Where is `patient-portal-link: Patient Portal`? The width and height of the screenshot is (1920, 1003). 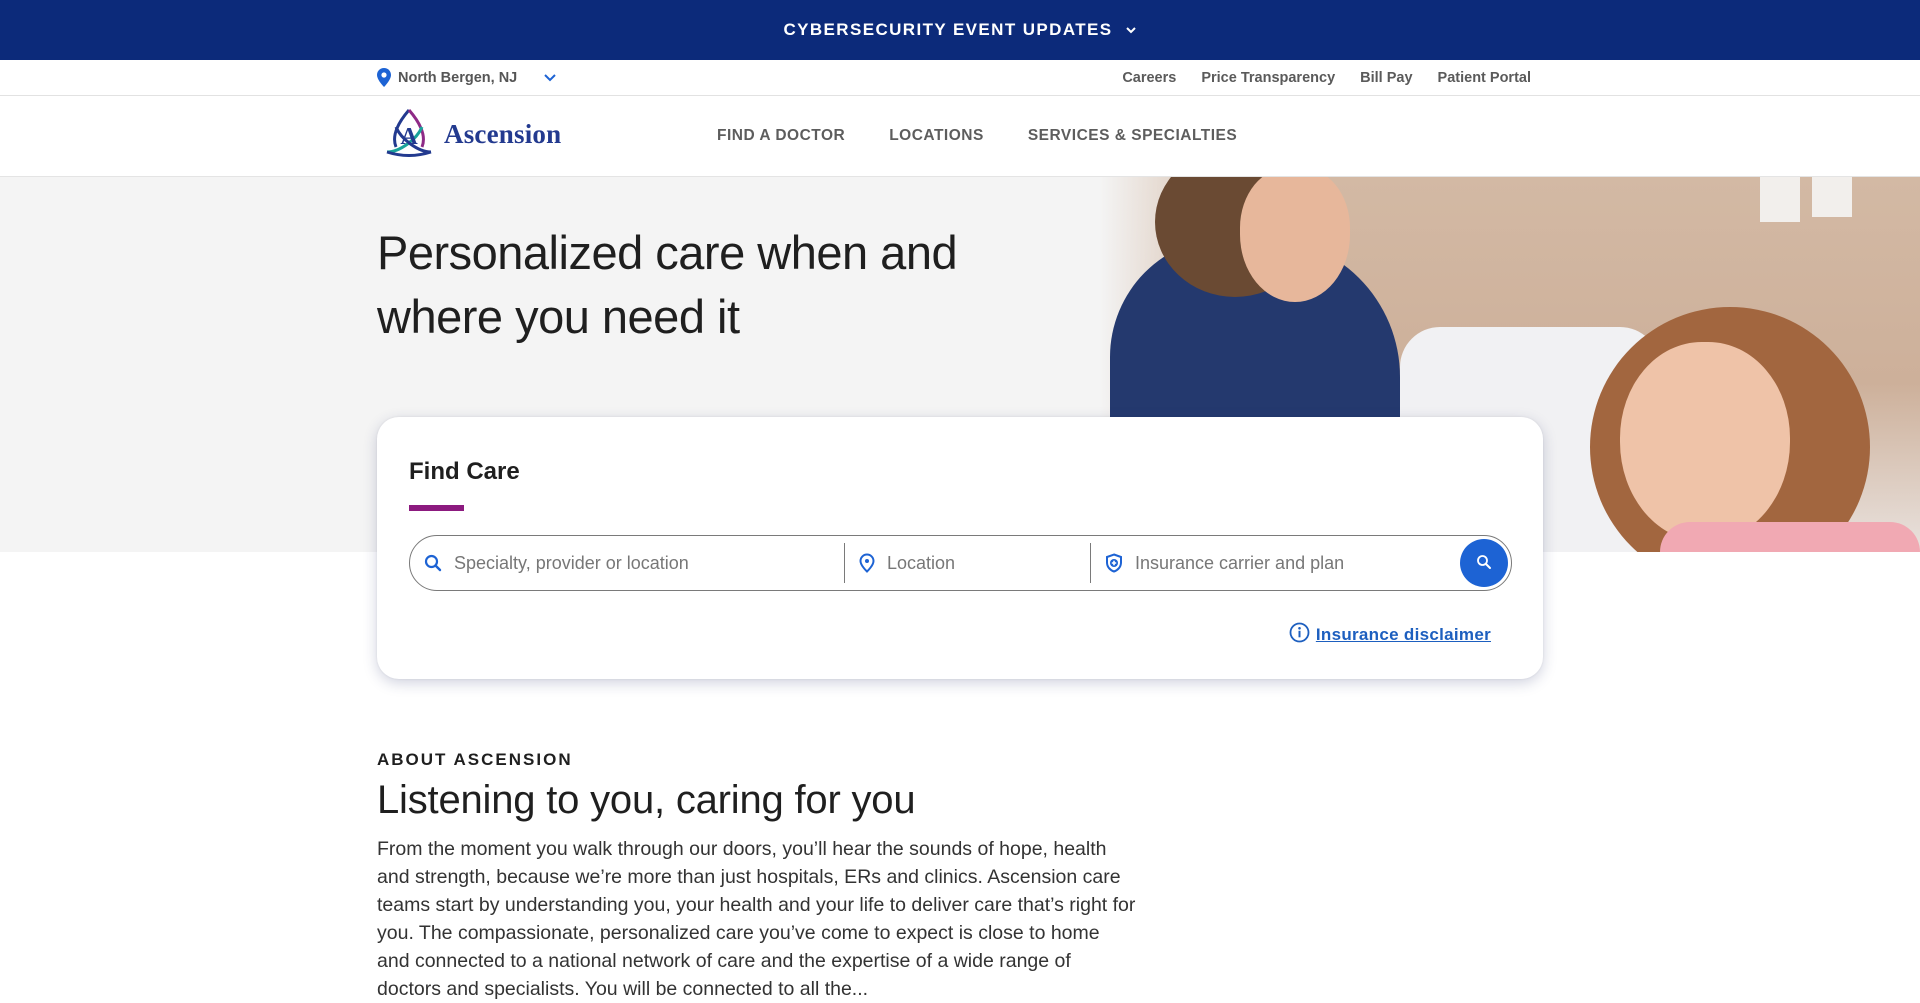 patient-portal-link: Patient Portal is located at coordinates (1484, 78).